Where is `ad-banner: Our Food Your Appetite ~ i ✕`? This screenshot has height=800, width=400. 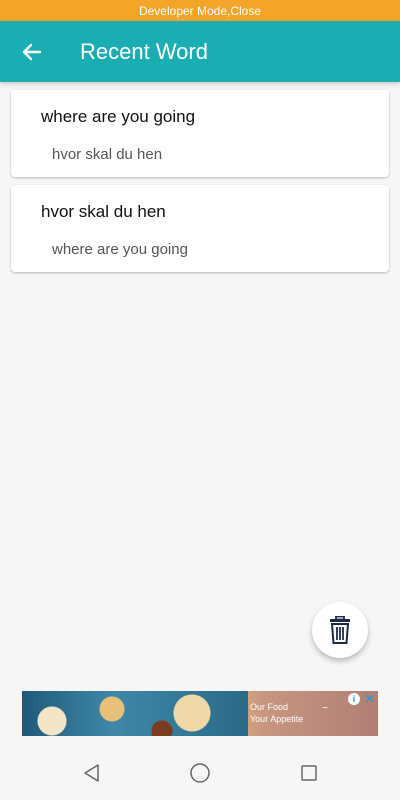
ad-banner: Our Food Your Appetite ~ i ✕ is located at coordinates (200, 713).